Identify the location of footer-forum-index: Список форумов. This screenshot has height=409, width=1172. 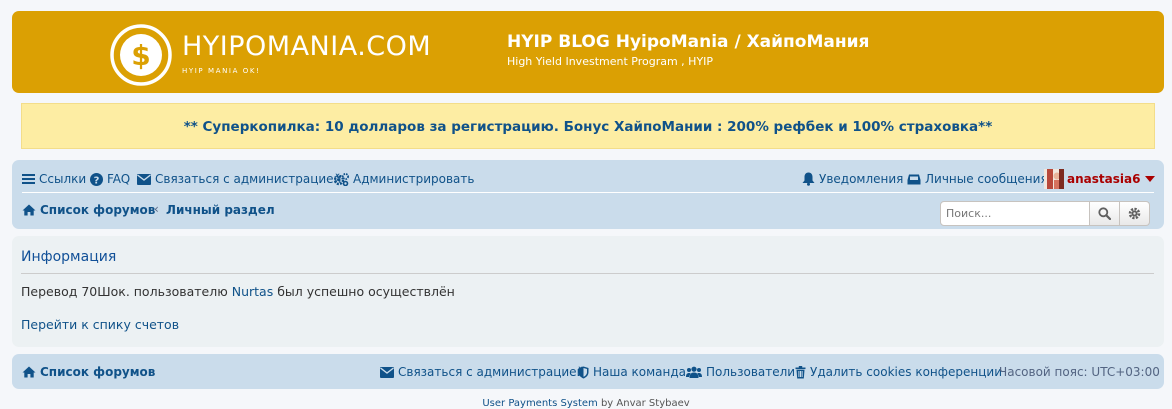
(88, 372).